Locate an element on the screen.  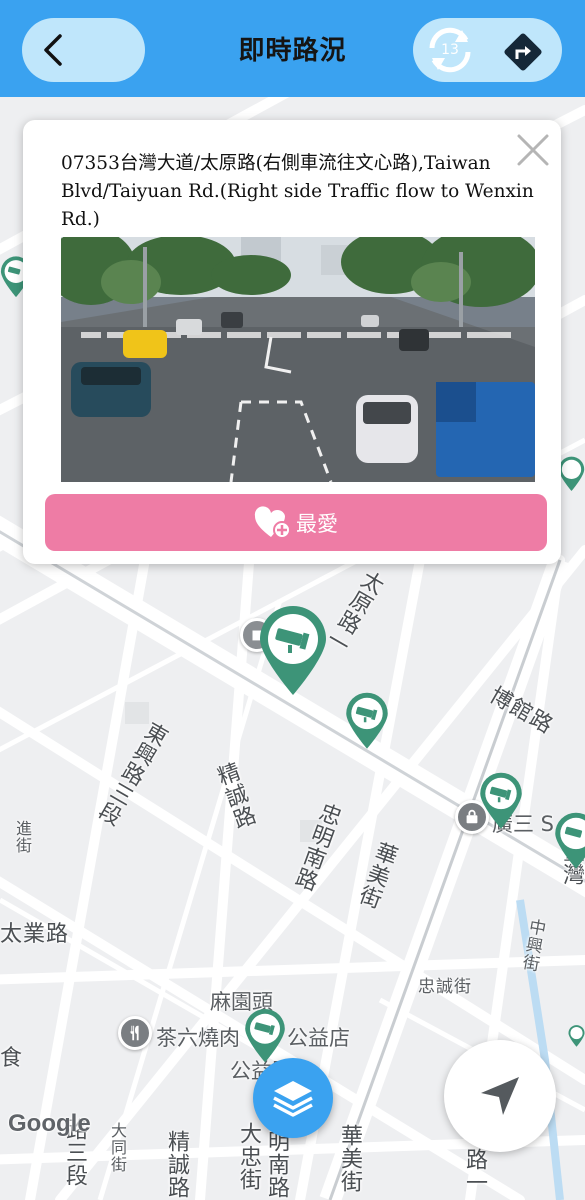
navigate-button is located at coordinates (523, 52).